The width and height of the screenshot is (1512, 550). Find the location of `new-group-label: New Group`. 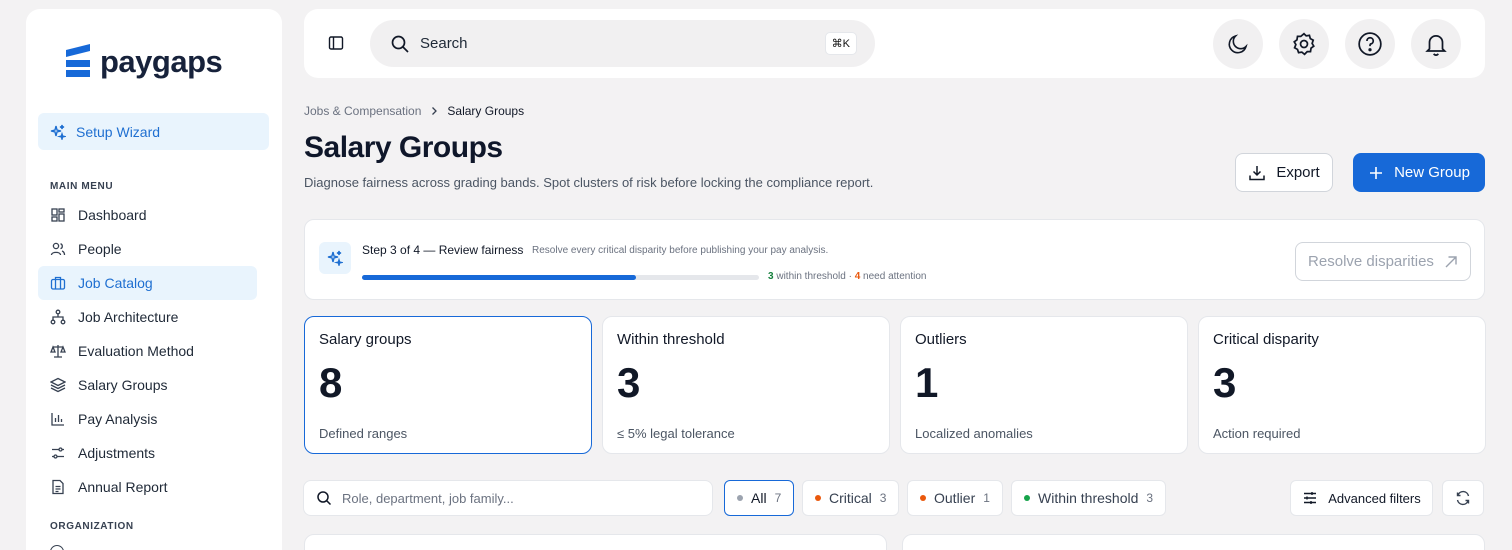

new-group-label: New Group is located at coordinates (1432, 172).